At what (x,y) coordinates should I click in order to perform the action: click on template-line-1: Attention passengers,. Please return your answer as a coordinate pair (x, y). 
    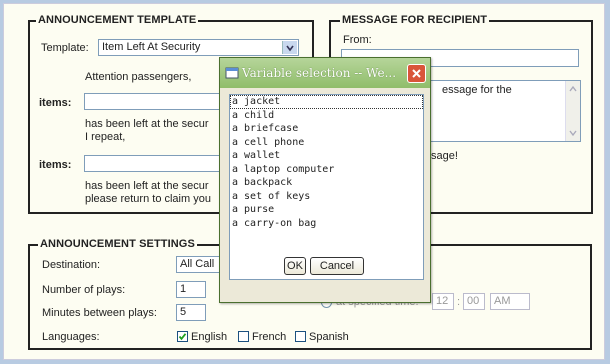
    Looking at the image, I should click on (138, 77).